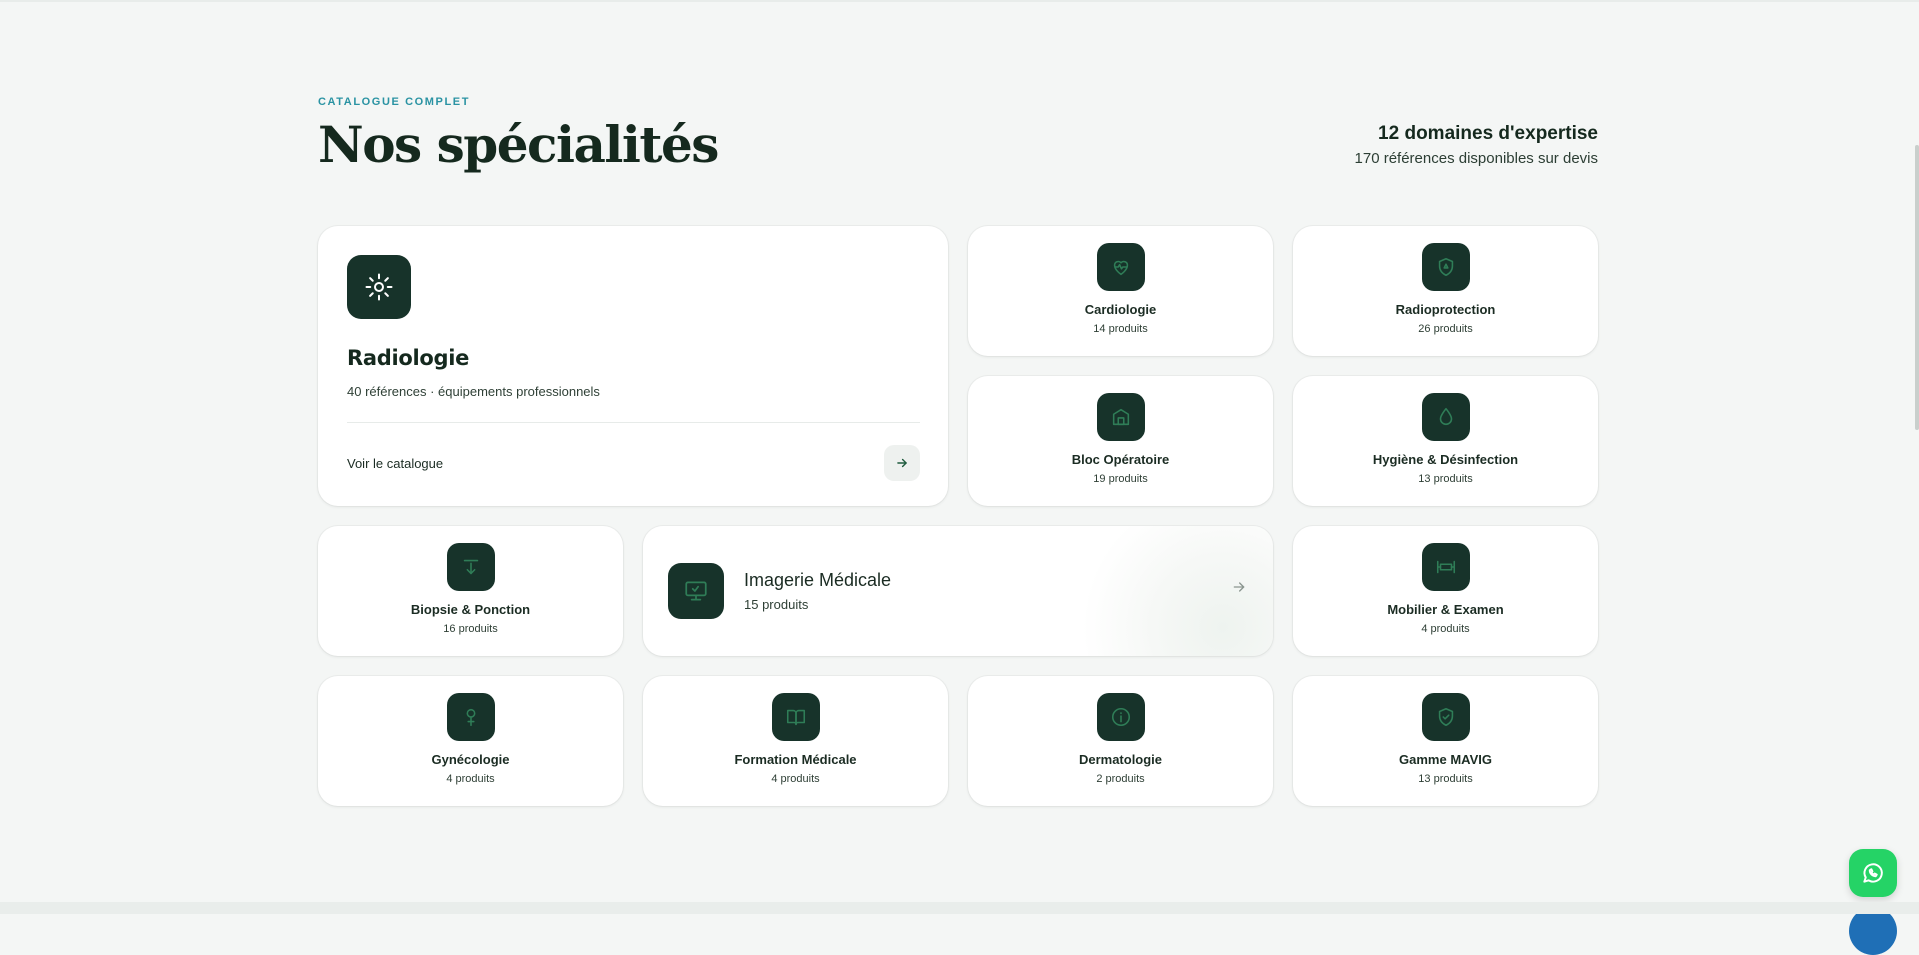 This screenshot has width=1919, height=955. What do you see at coordinates (470, 717) in the screenshot?
I see `female-icon` at bounding box center [470, 717].